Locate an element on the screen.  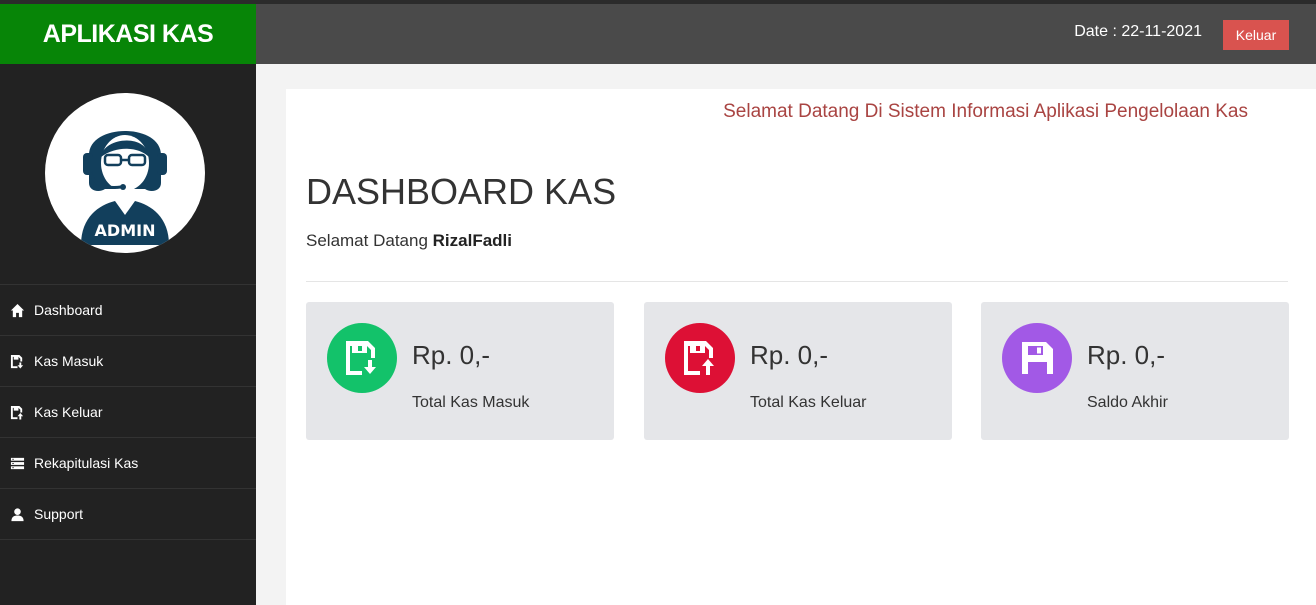
total-kas-keluar-card: Rp. 0,- Total Kas Keluar is located at coordinates (798, 371).